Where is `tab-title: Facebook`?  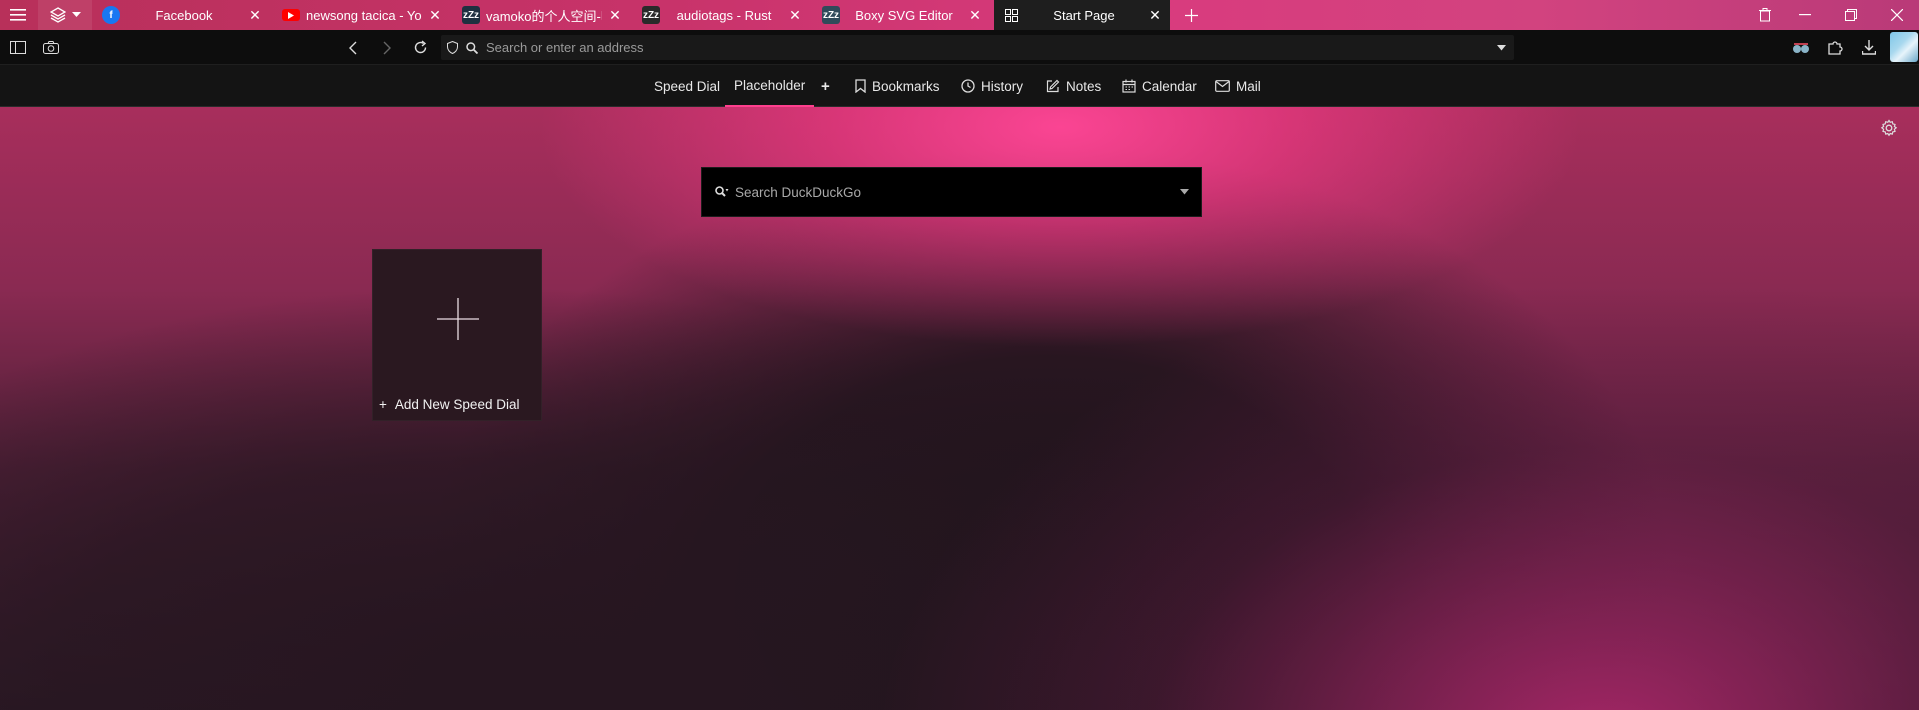
tab-title: Facebook is located at coordinates (184, 15).